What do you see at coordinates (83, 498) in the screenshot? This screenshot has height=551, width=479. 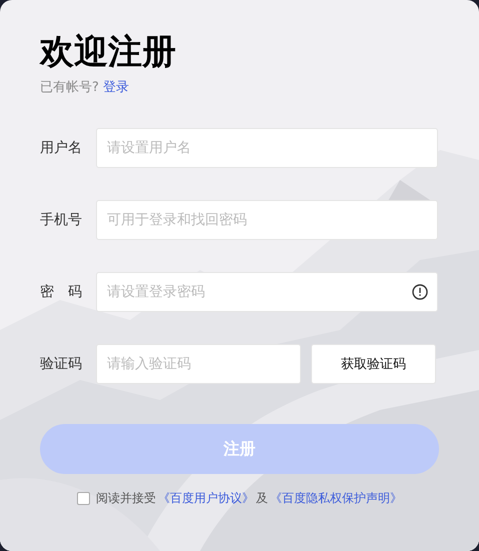 I see `agreement-checkbox` at bounding box center [83, 498].